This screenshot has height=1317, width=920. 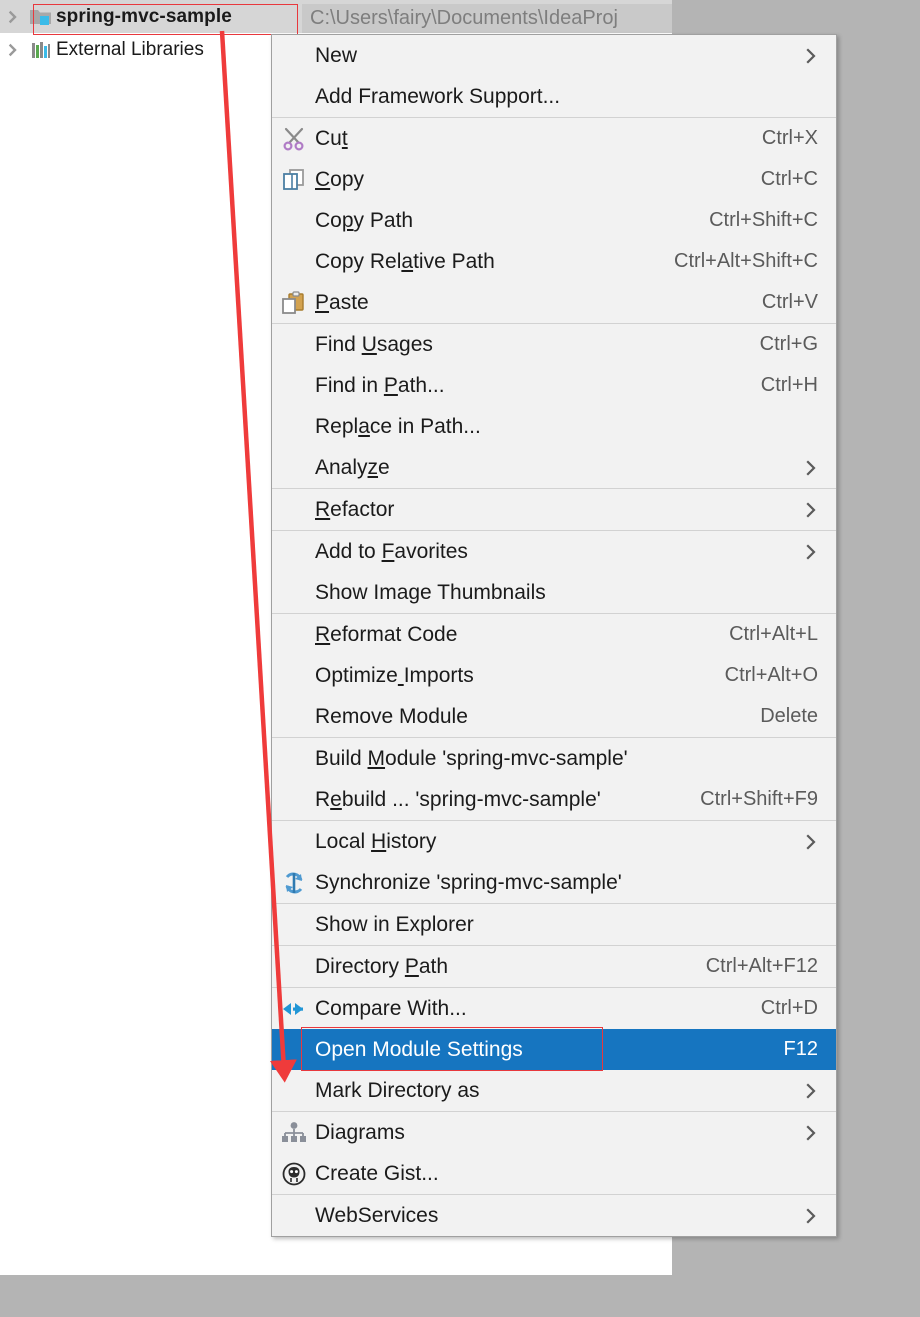 What do you see at coordinates (394, 675) in the screenshot?
I see `menu-item-label: Optimize Imports` at bounding box center [394, 675].